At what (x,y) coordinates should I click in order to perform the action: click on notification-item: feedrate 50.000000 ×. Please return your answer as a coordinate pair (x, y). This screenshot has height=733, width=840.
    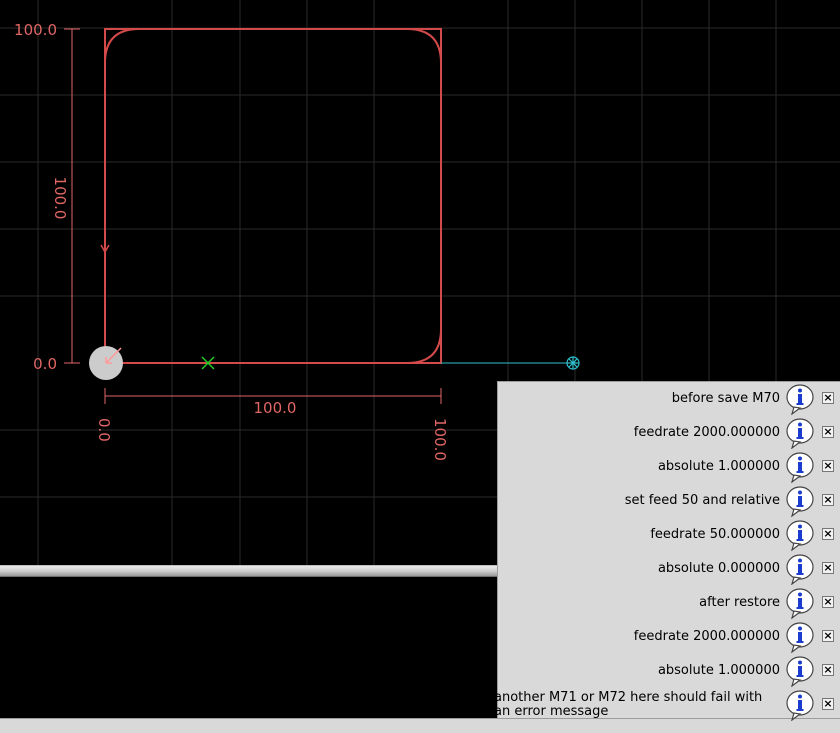
    Looking at the image, I should click on (669, 535).